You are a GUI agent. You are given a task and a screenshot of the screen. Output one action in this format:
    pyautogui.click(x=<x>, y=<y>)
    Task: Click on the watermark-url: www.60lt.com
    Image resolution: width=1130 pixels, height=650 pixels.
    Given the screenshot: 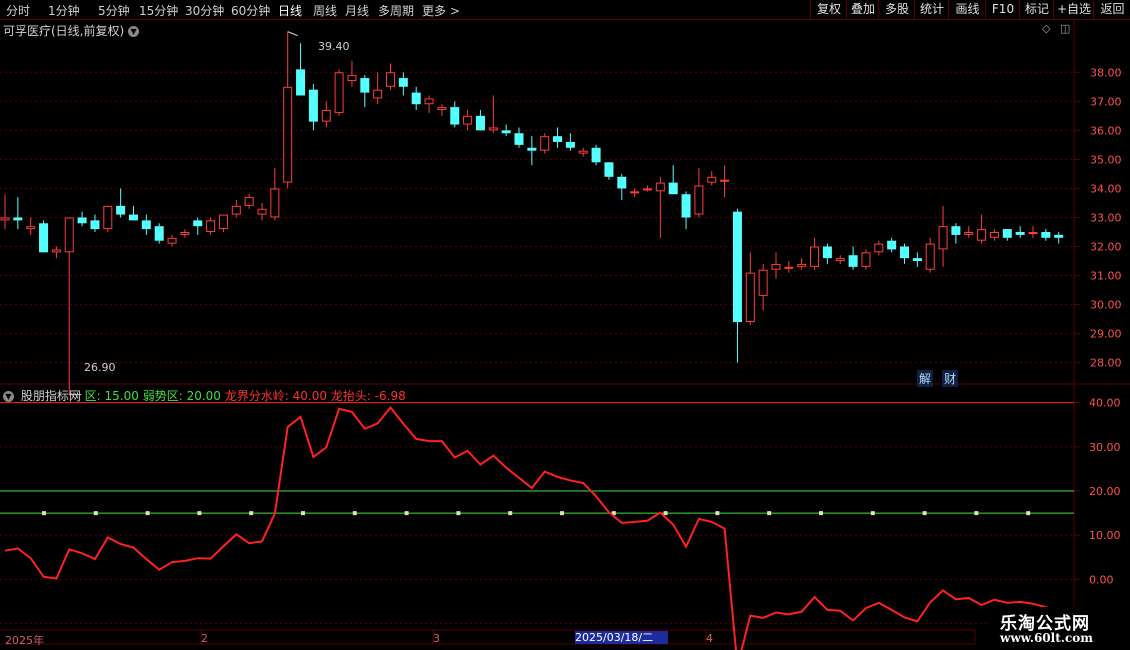 What is the action you would take?
    pyautogui.click(x=1046, y=638)
    